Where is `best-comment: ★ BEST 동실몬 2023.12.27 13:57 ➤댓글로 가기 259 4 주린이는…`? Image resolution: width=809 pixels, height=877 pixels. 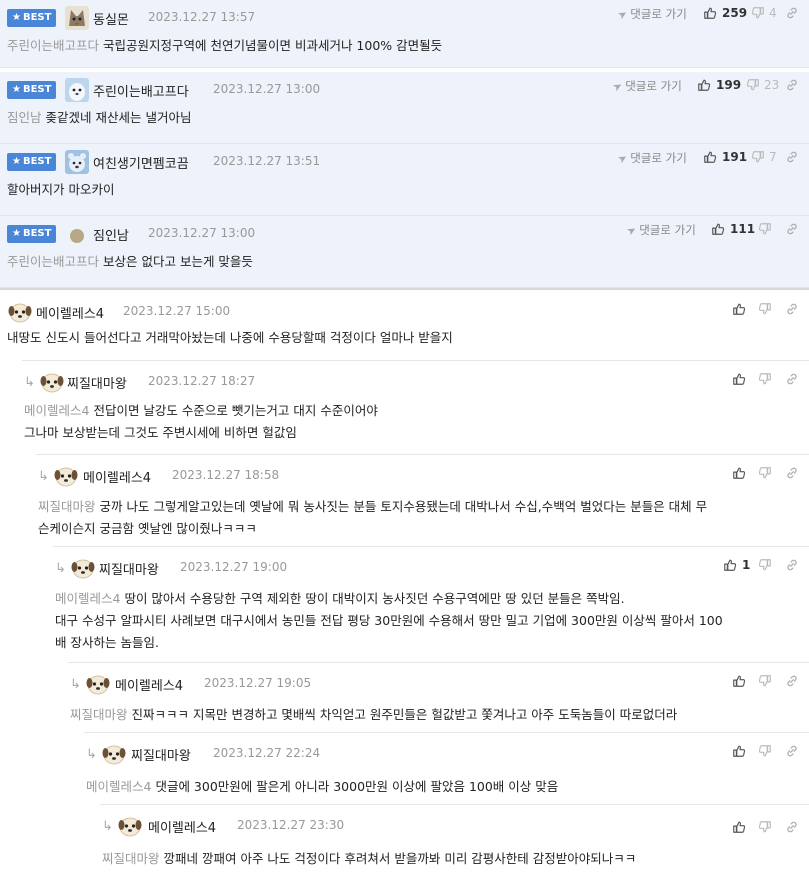 best-comment: ★ BEST 동실몬 2023.12.27 13:57 ➤댓글로 가기 259 4 주린이는… is located at coordinates (404, 34).